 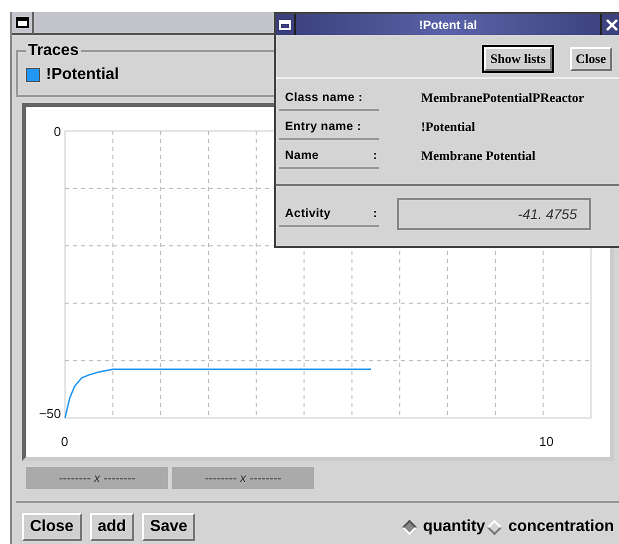 I want to click on toolbar-button: add, so click(x=112, y=527).